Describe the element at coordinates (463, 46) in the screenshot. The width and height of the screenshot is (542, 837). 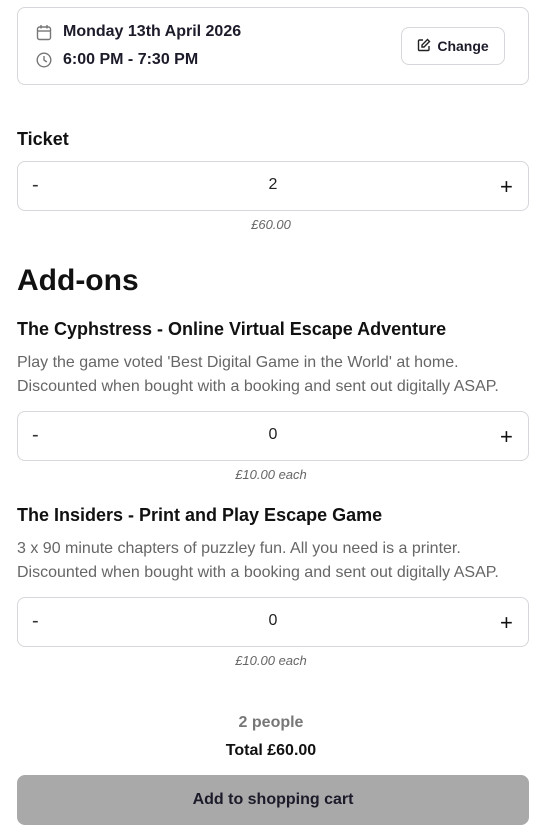
I see `change-button-label: Change` at that location.